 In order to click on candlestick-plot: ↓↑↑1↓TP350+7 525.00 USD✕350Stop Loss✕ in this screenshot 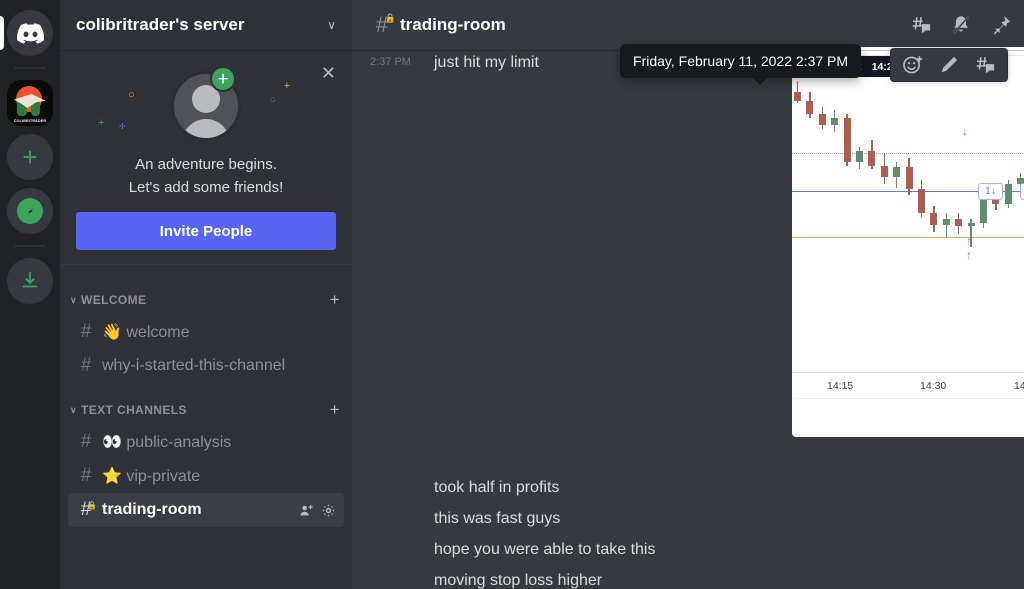, I will do `click(908, 224)`.